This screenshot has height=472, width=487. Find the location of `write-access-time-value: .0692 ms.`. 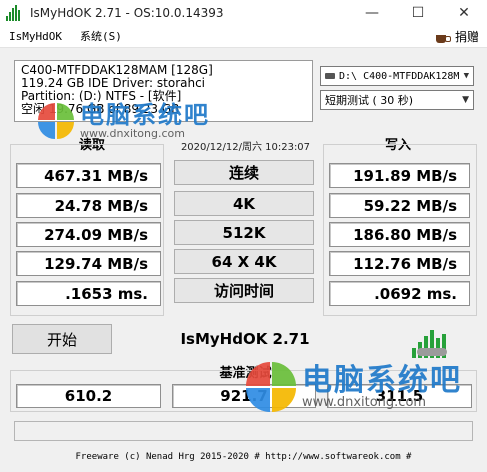

write-access-time-value: .0692 ms. is located at coordinates (399, 293).